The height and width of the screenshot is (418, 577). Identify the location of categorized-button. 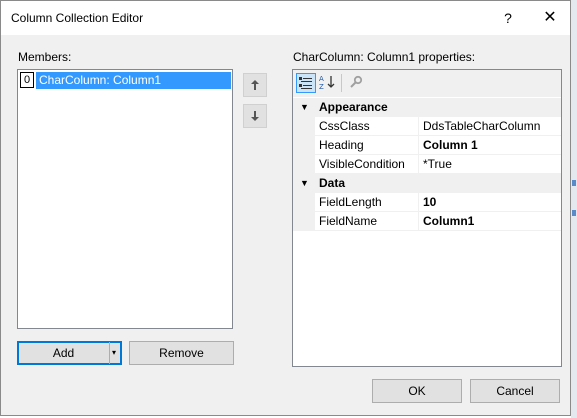
(306, 83).